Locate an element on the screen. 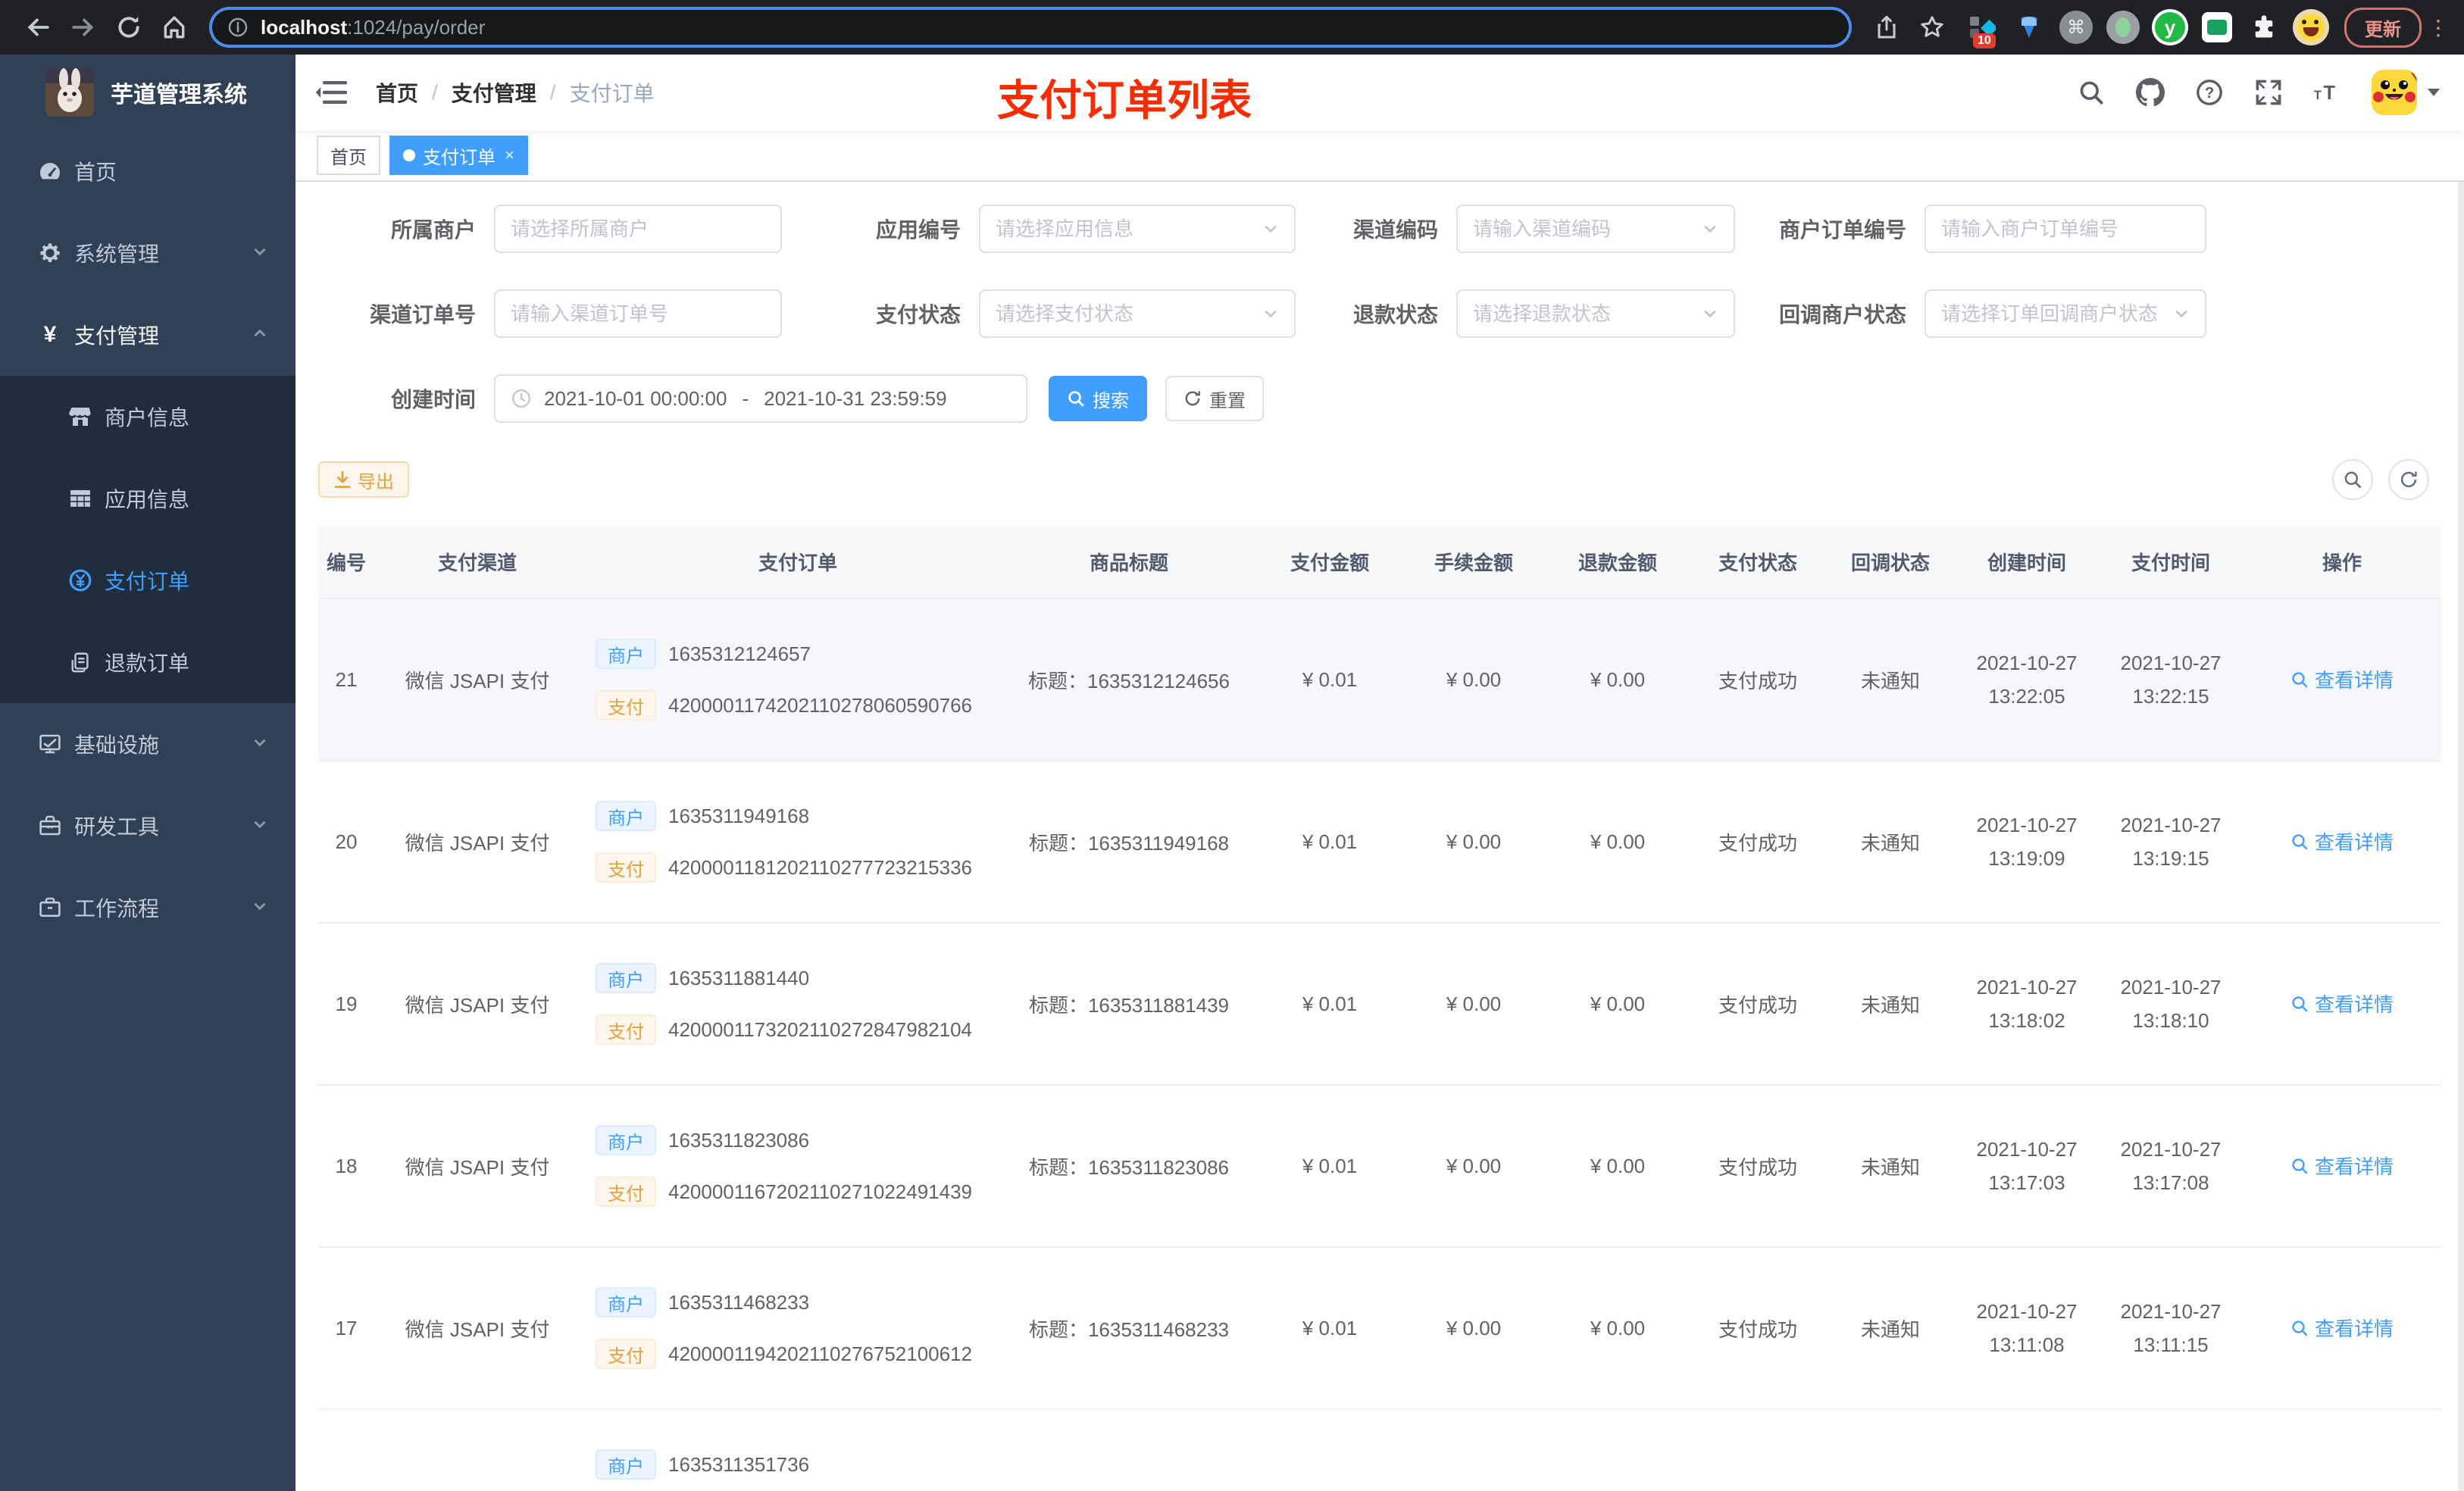 The height and width of the screenshot is (1491, 2464). date-start: 2021-10-01 00:00:00 is located at coordinates (635, 399).